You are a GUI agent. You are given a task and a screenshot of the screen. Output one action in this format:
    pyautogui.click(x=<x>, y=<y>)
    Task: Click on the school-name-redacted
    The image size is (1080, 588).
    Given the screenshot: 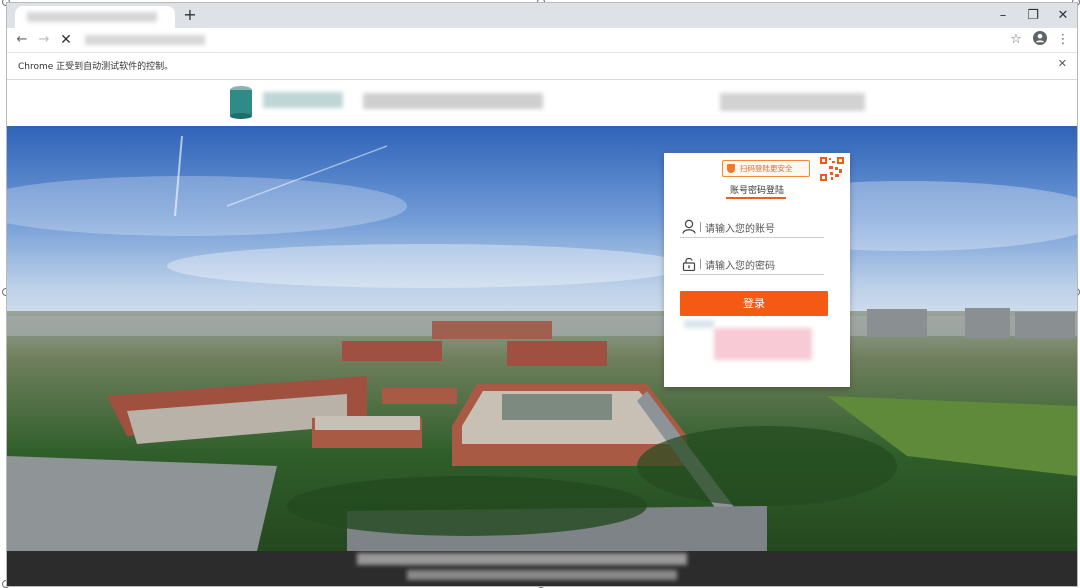 What is the action you would take?
    pyautogui.click(x=303, y=100)
    